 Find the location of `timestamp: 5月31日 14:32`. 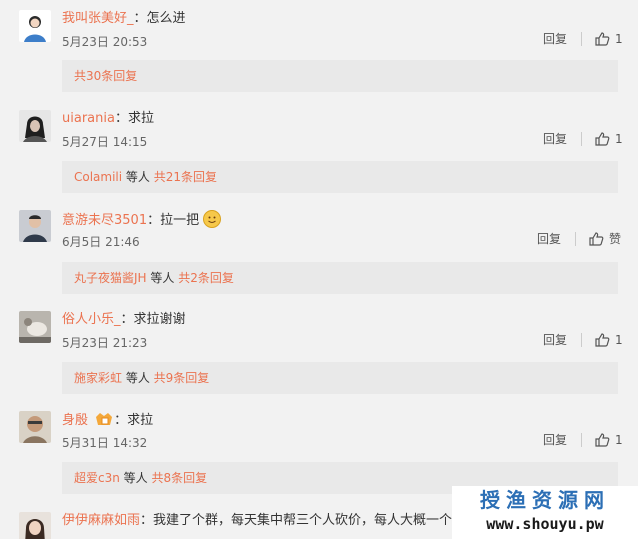

timestamp: 5月31日 14:32 is located at coordinates (105, 443).